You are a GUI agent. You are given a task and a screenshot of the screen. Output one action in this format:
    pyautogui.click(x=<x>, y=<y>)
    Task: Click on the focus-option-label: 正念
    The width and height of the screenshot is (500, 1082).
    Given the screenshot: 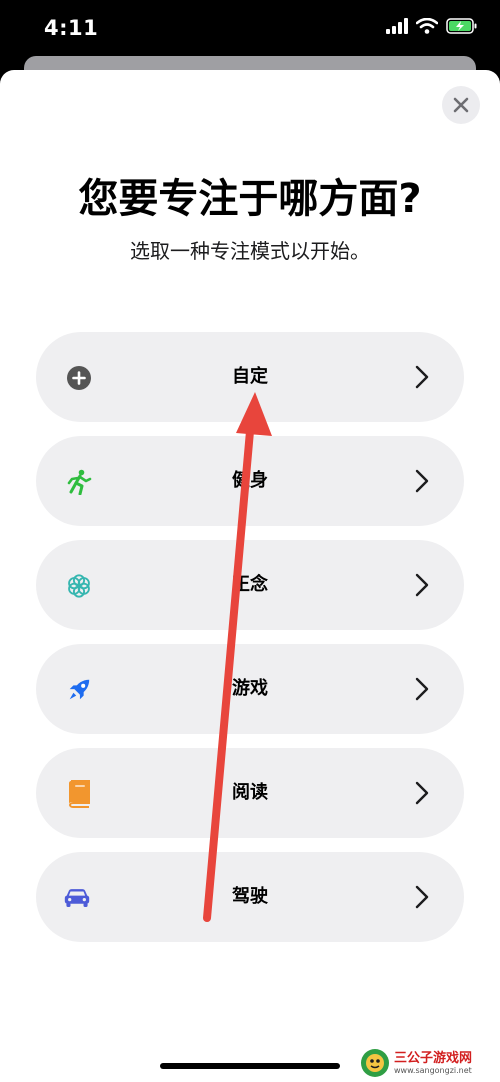 What is the action you would take?
    pyautogui.click(x=250, y=584)
    